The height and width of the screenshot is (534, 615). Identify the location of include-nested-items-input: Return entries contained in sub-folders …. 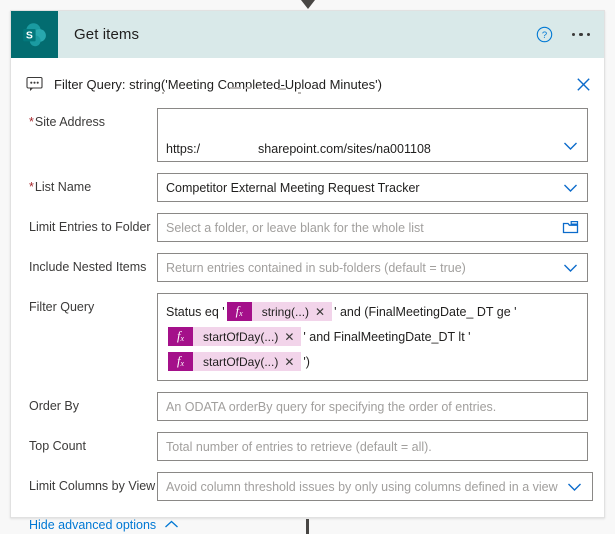
(372, 267).